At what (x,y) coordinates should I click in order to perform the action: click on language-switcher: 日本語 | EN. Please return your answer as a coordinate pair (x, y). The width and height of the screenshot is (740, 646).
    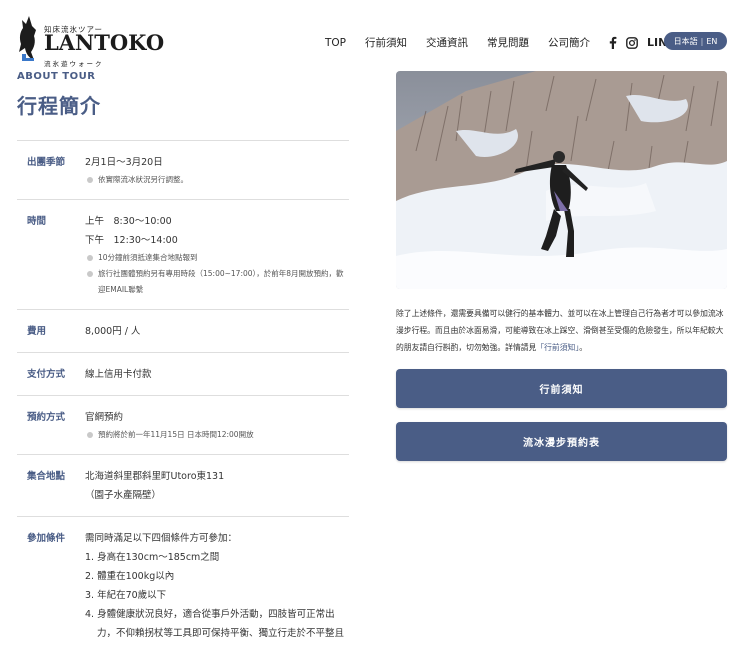
    Looking at the image, I should click on (695, 41).